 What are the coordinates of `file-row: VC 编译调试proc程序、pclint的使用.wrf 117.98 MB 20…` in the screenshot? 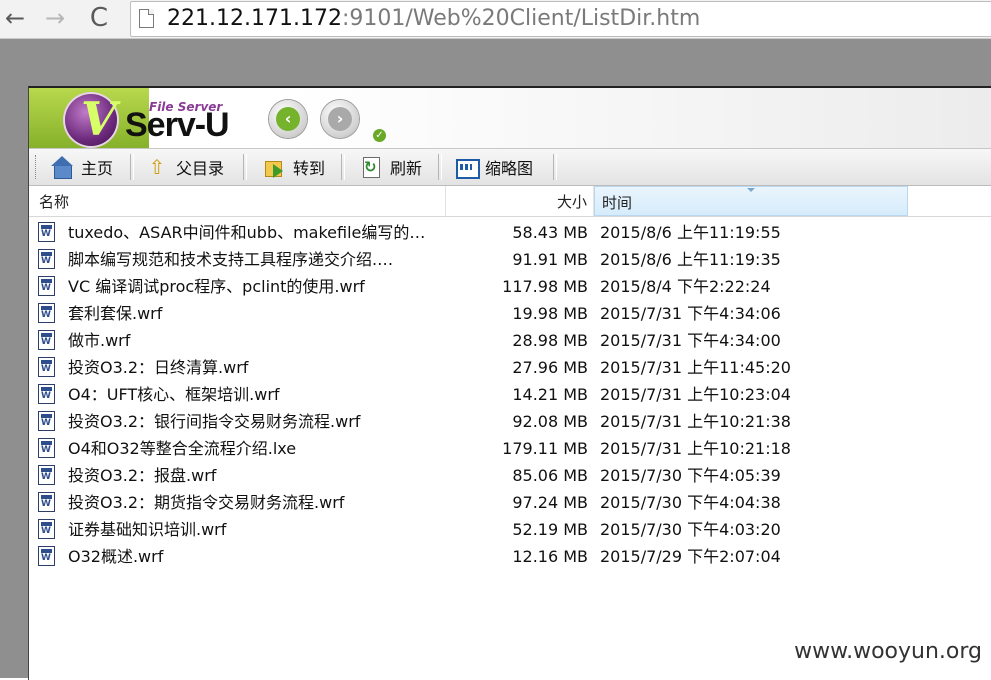 It's located at (510, 287).